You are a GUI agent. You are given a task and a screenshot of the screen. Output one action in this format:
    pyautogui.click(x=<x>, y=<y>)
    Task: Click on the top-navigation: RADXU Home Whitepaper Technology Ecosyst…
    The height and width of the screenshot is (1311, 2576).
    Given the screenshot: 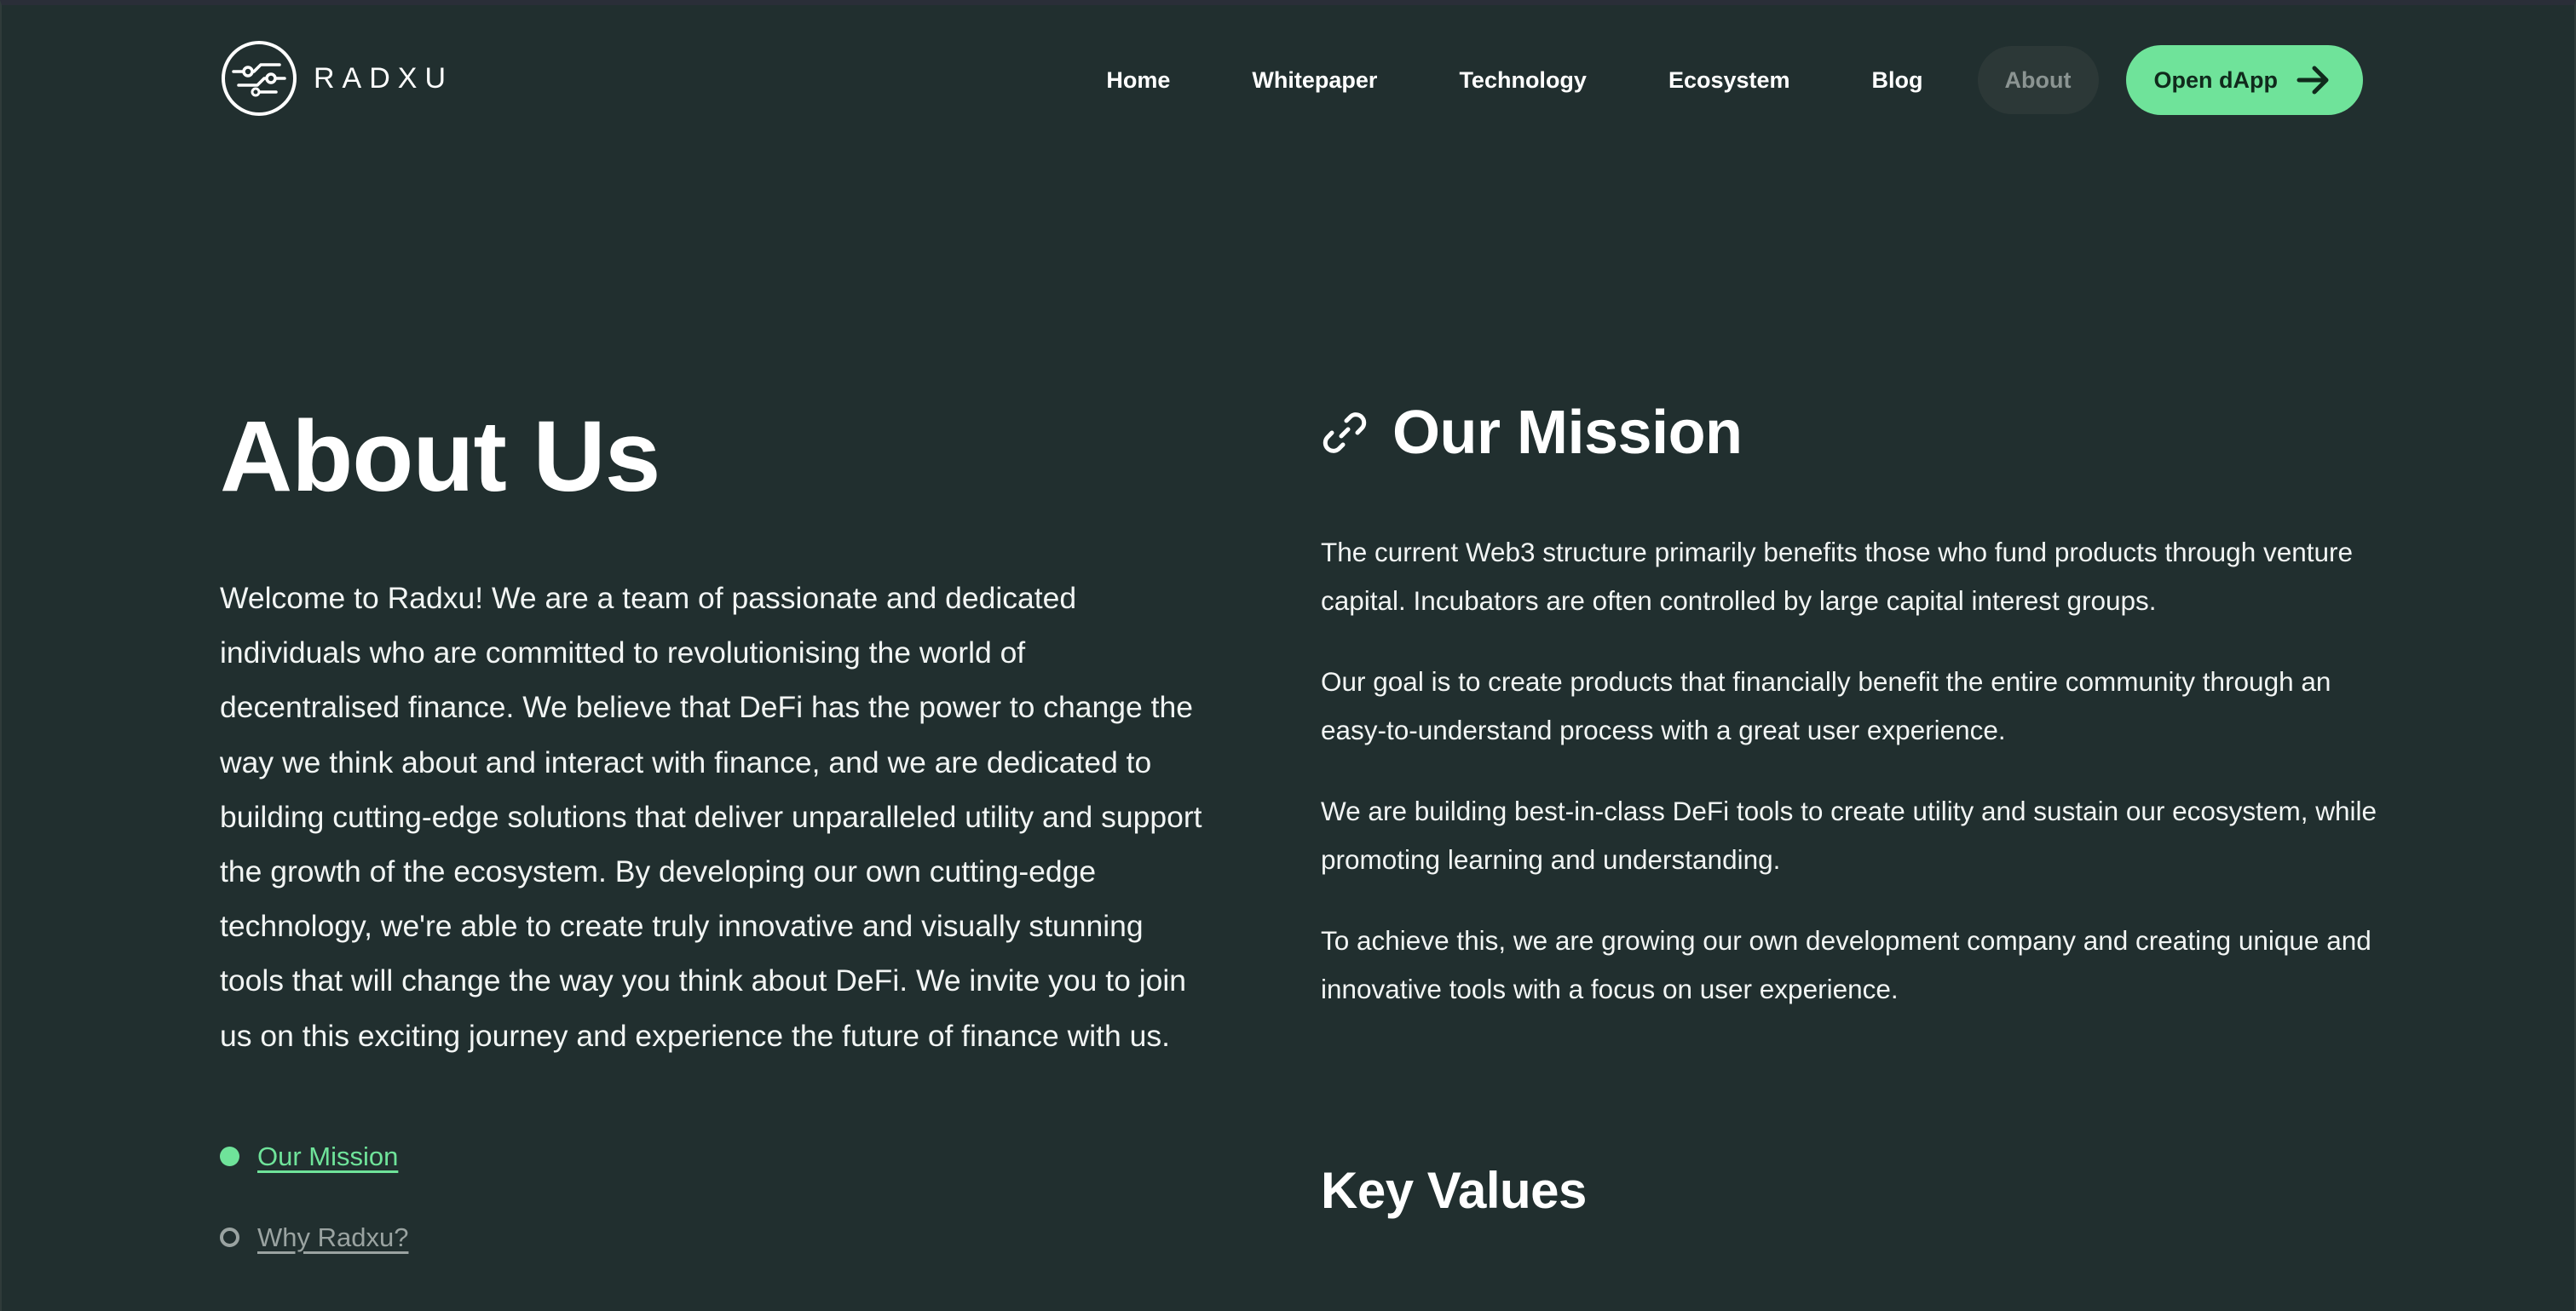 What is the action you would take?
    pyautogui.click(x=1288, y=77)
    